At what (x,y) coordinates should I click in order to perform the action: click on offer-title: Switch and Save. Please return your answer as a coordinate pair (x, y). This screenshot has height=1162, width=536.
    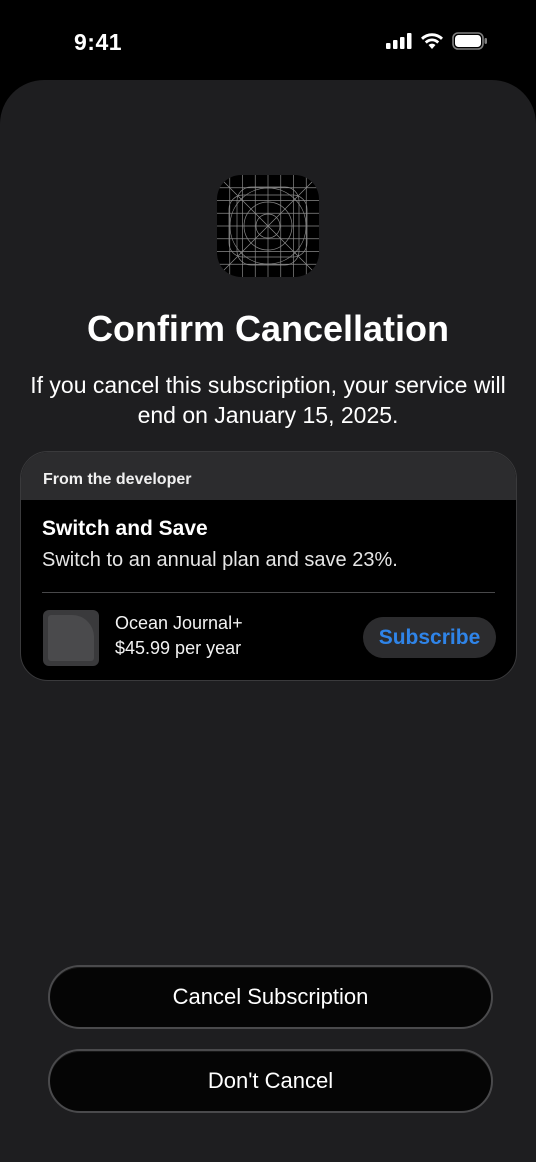
    Looking at the image, I should click on (125, 528).